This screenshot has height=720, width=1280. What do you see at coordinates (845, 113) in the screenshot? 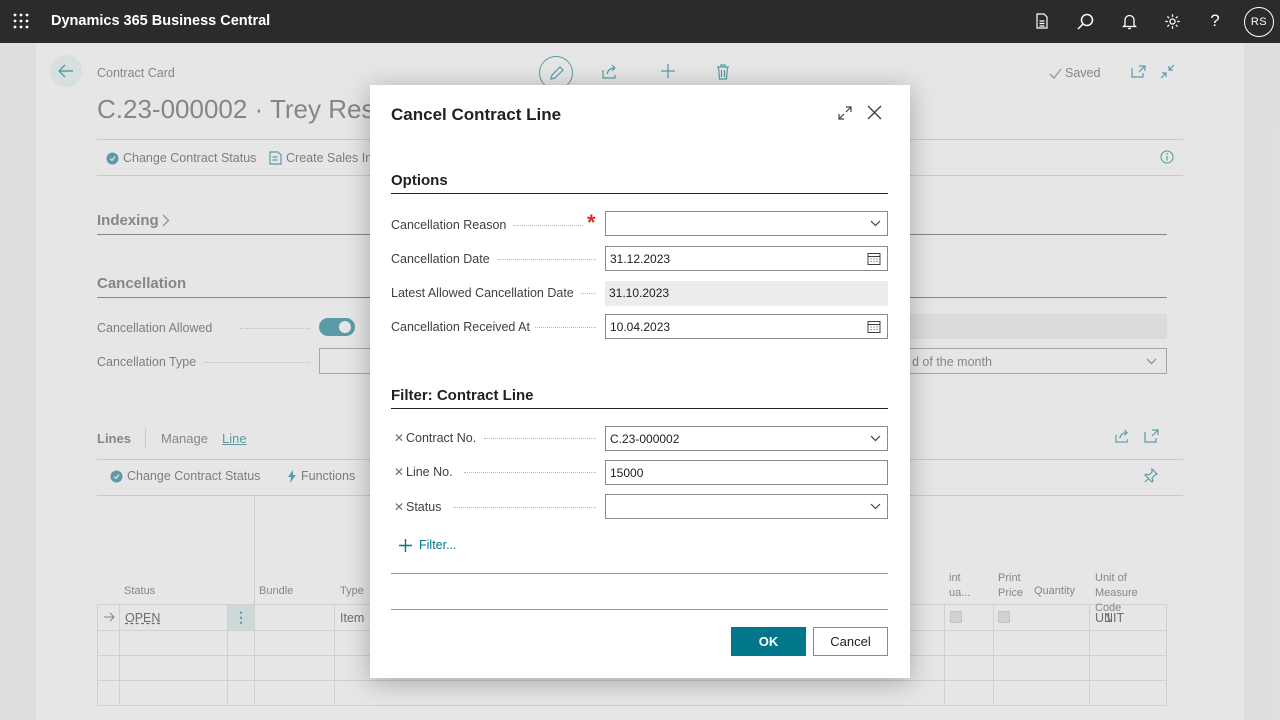
I see `maximize-icon` at bounding box center [845, 113].